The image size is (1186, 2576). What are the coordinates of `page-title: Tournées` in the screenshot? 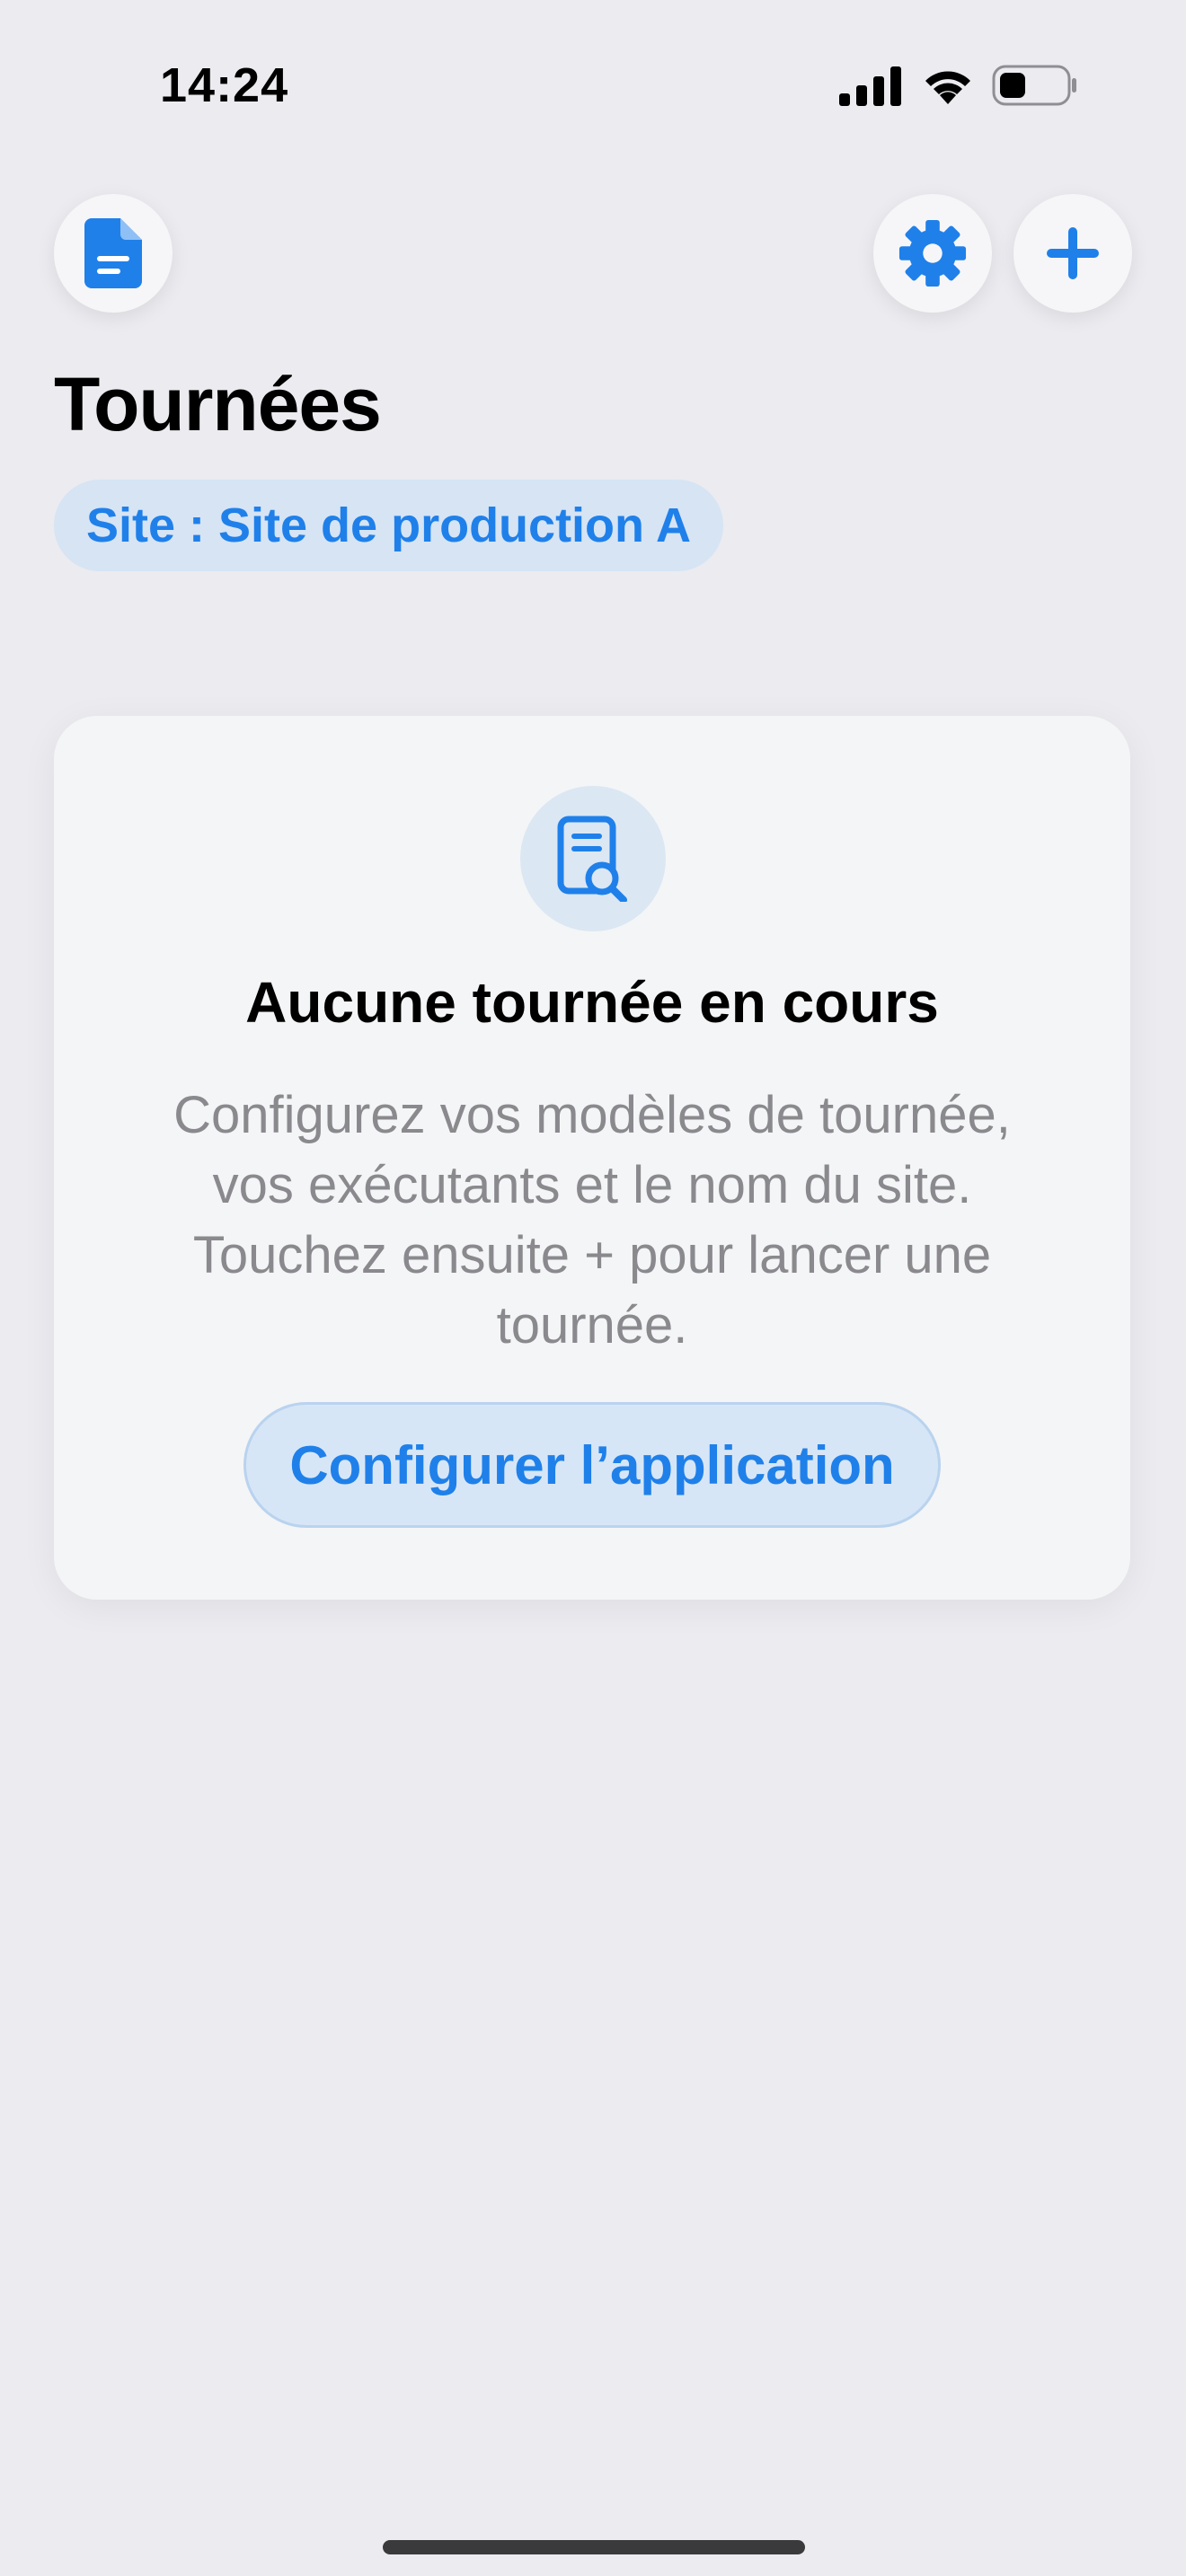 It's located at (218, 404).